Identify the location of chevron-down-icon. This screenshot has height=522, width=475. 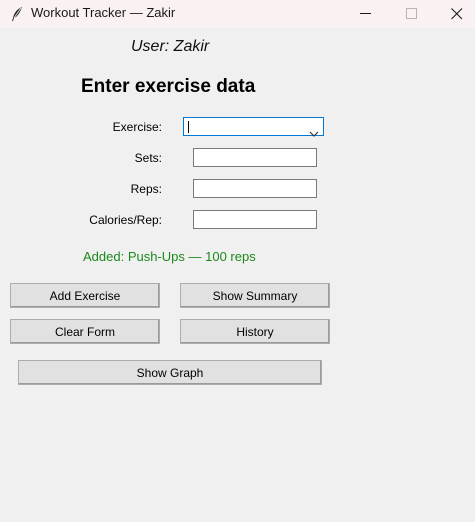
(314, 132).